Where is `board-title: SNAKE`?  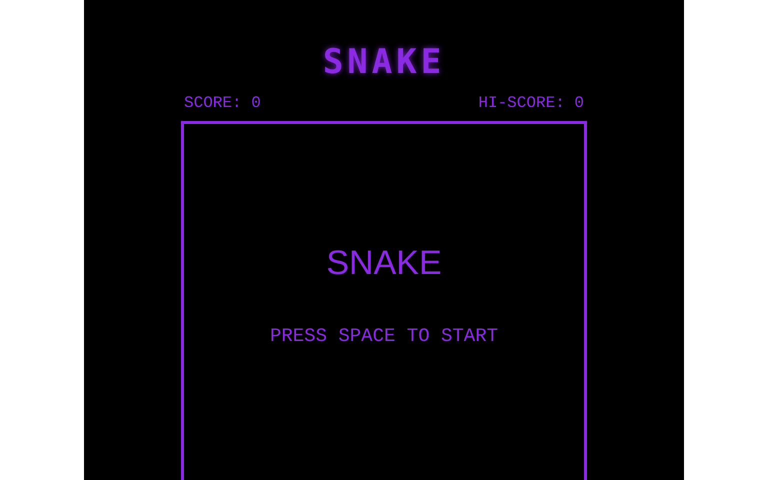 board-title: SNAKE is located at coordinates (384, 263).